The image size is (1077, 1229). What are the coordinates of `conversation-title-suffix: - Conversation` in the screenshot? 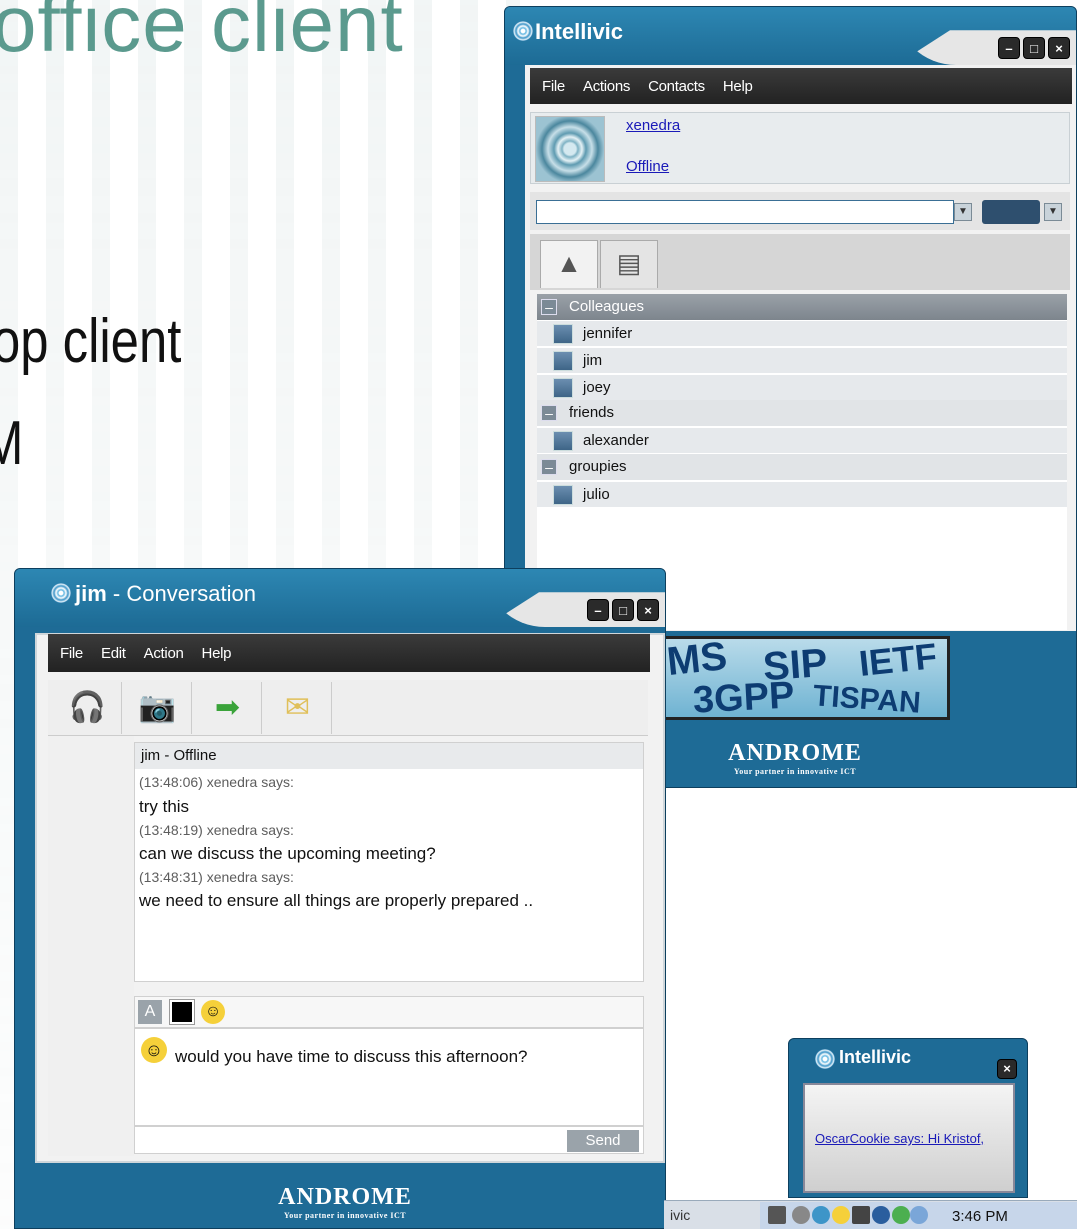 It's located at (181, 593).